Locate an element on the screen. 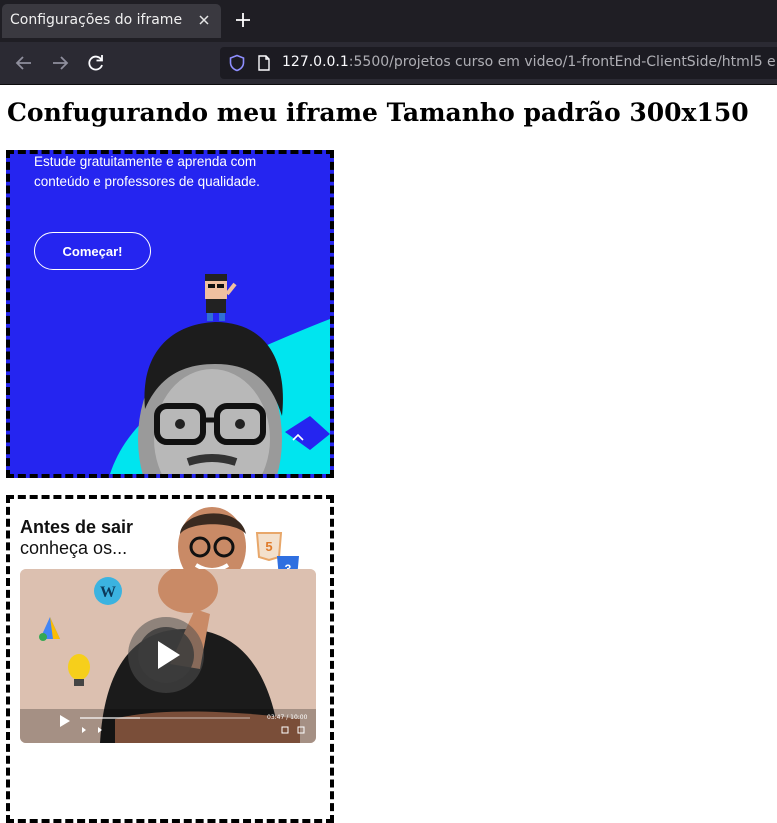  tab-title: Configurações do iframe is located at coordinates (96, 20).